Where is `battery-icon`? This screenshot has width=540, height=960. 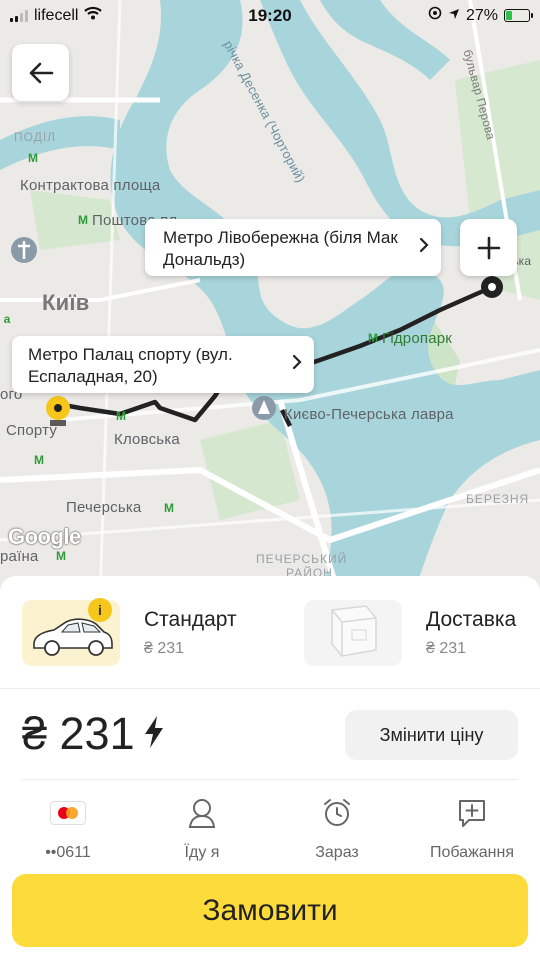 battery-icon is located at coordinates (518, 15).